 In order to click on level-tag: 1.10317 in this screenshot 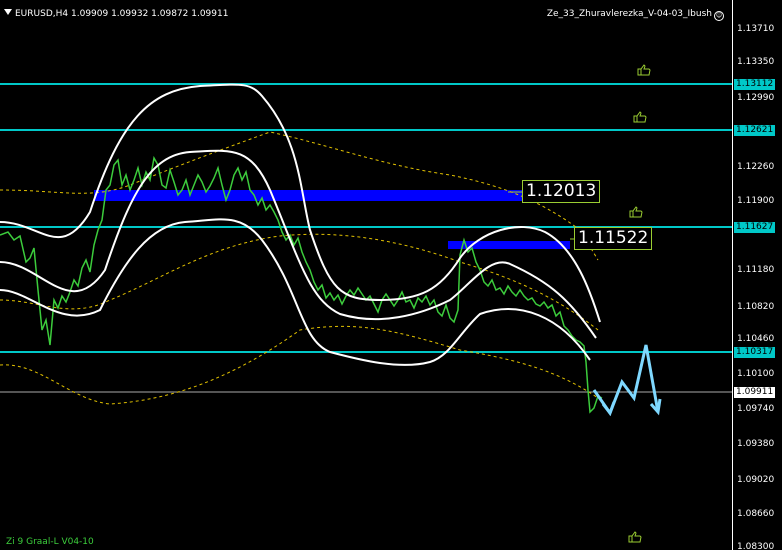, I will do `click(755, 352)`.